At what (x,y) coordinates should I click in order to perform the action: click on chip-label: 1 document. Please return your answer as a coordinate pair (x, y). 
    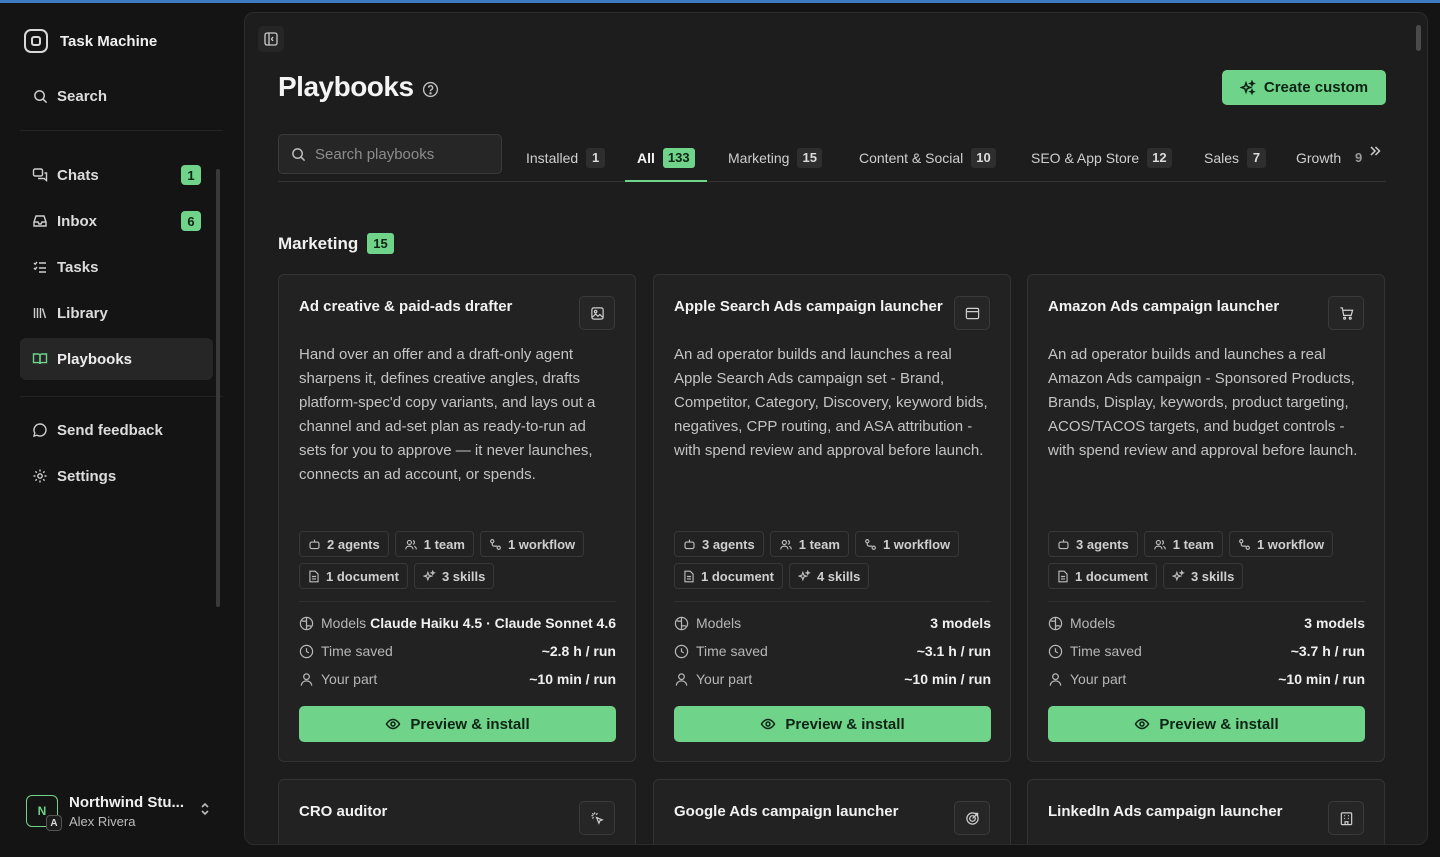
    Looking at the image, I should click on (362, 576).